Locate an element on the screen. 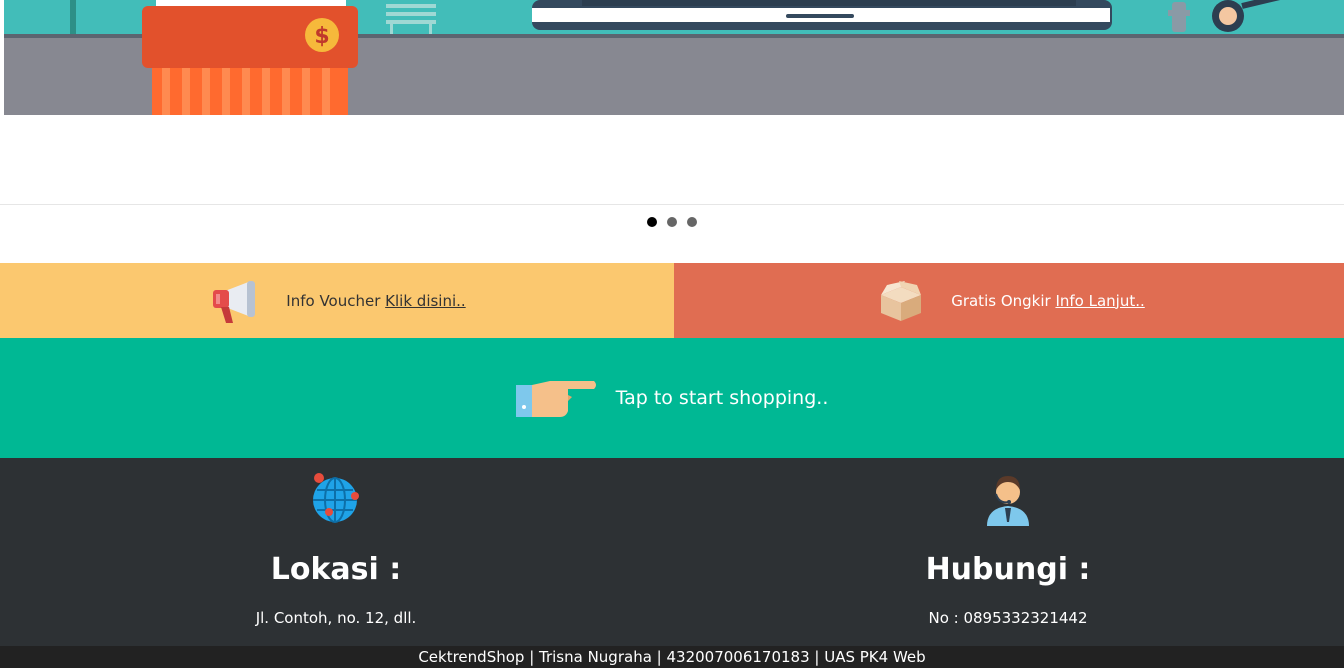 The height and width of the screenshot is (668, 1344). customer-service-icon is located at coordinates (1008, 500).